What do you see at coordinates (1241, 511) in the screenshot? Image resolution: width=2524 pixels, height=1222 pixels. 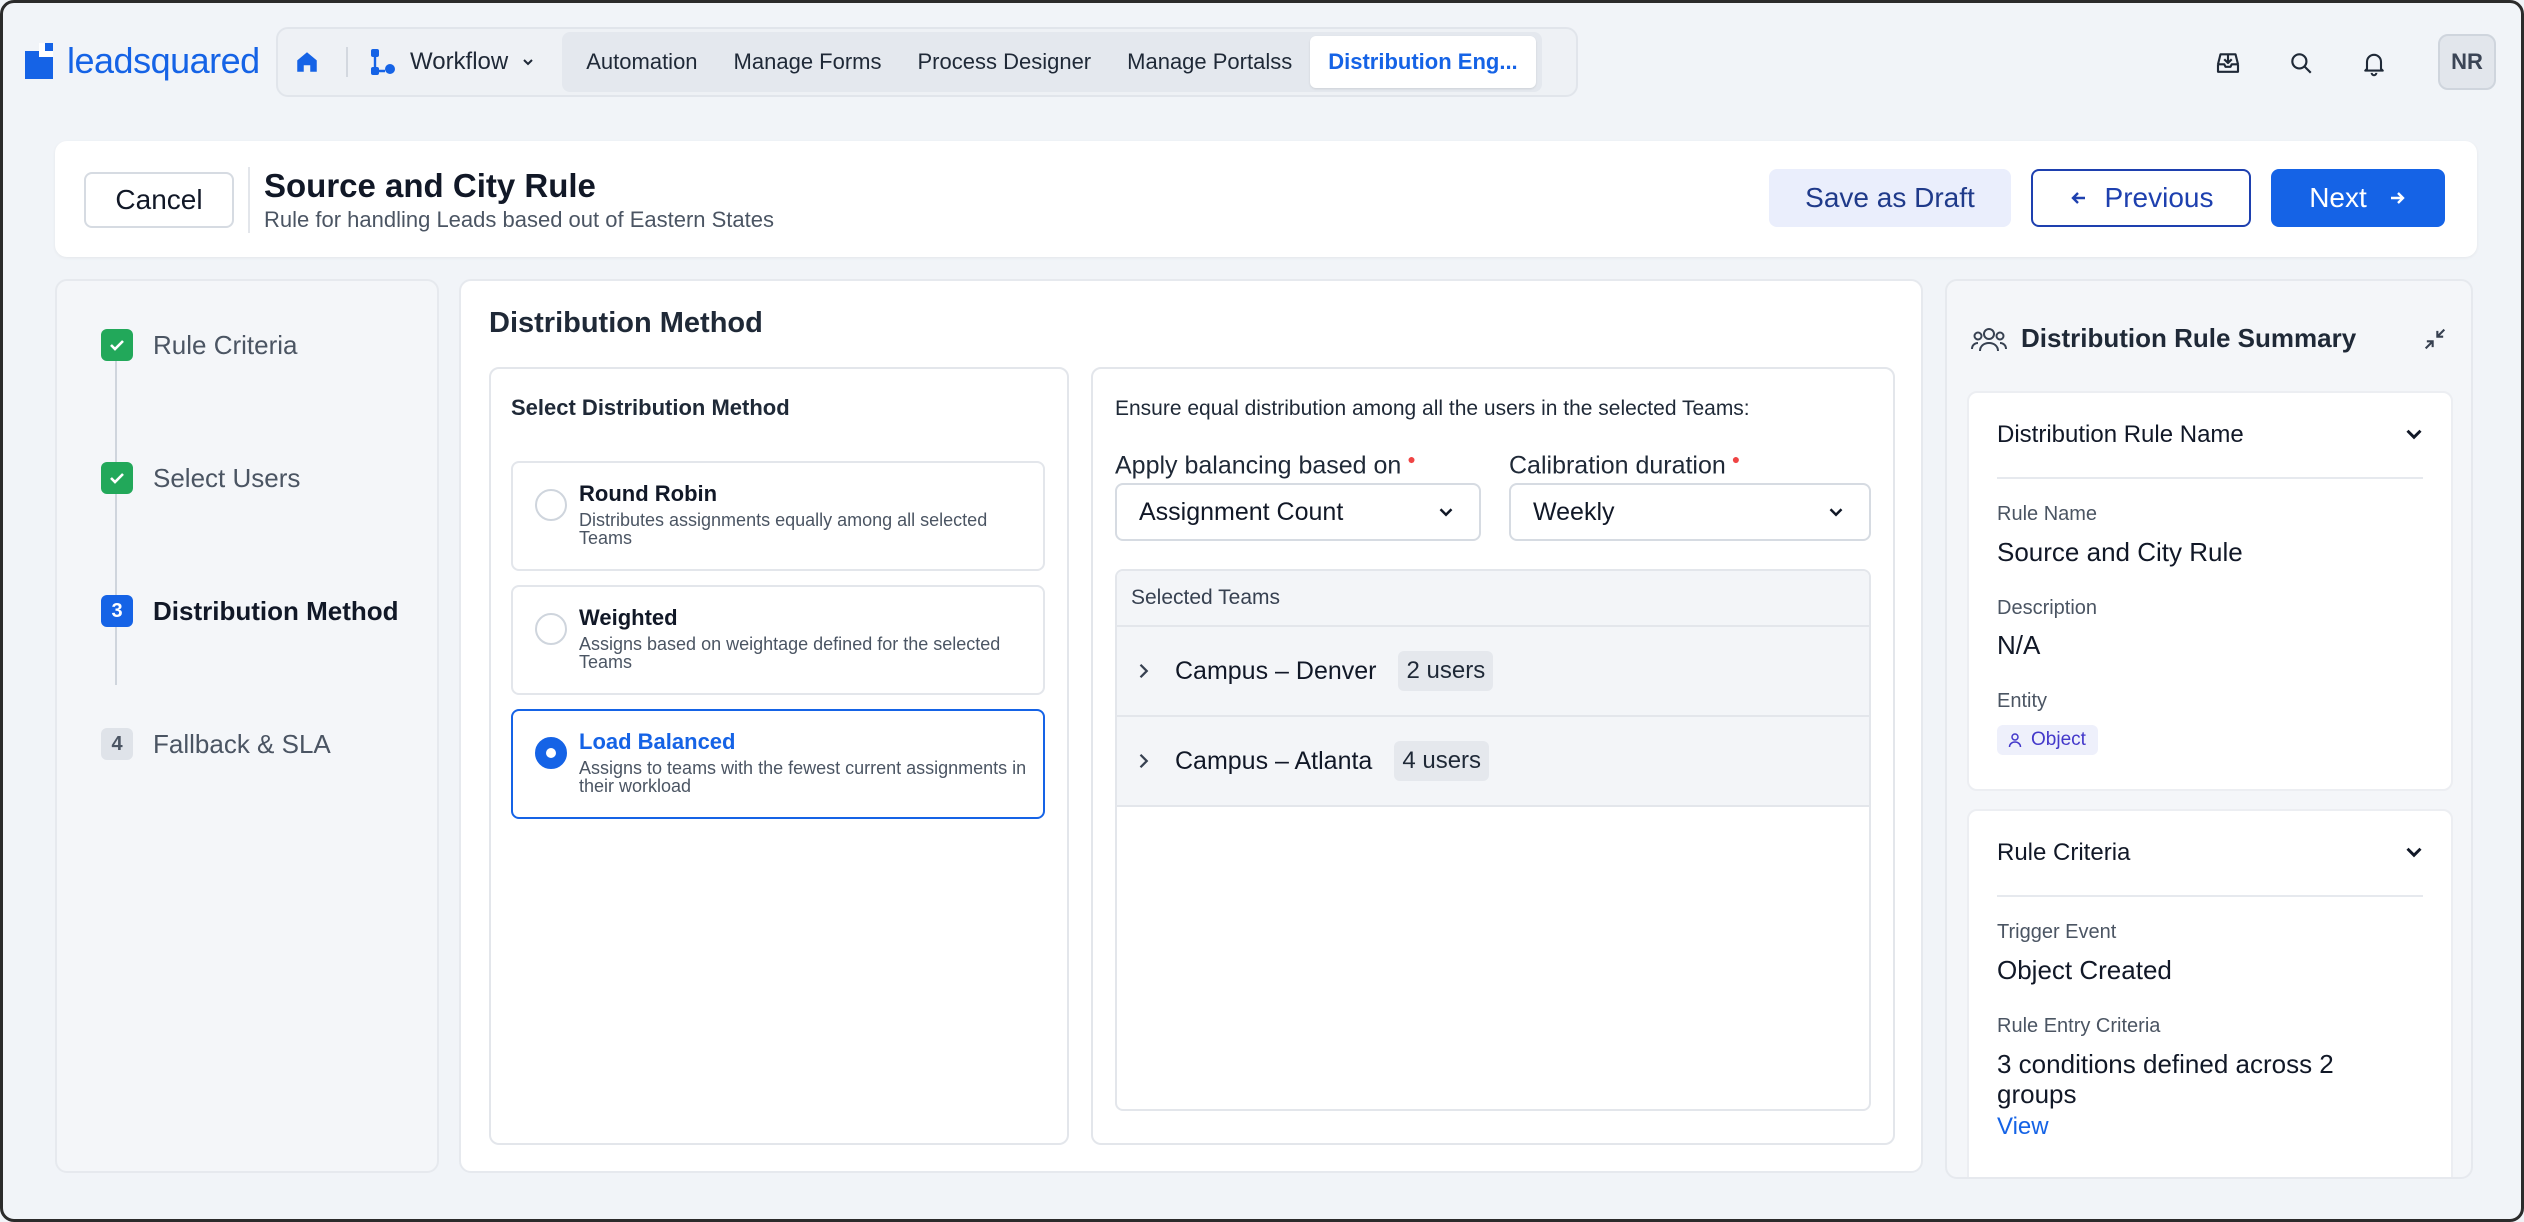 I see `balancing-value: Assignment Count` at bounding box center [1241, 511].